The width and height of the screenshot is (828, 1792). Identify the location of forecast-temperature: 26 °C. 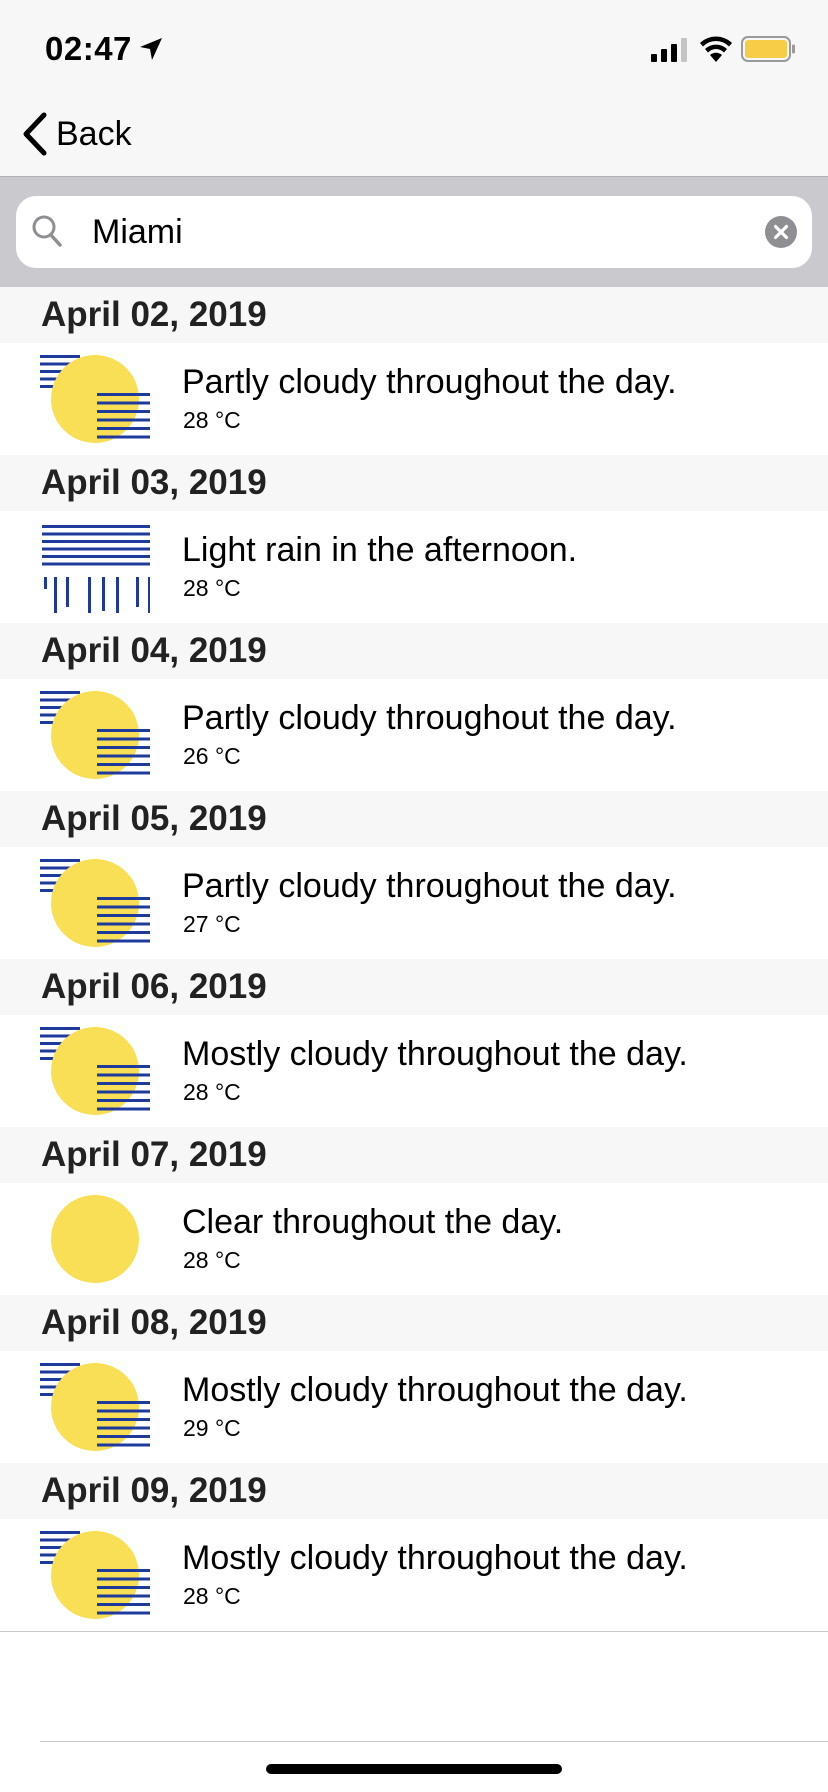
(212, 756).